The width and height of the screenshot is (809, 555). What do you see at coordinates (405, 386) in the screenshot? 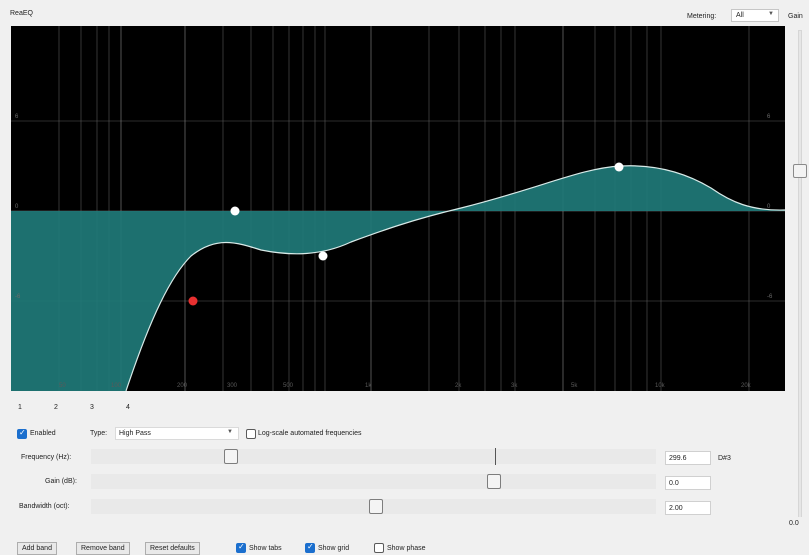
I see `freq-labels: 50 100 200 300 500 1k 2k 3k 5k 10k 20k` at bounding box center [405, 386].